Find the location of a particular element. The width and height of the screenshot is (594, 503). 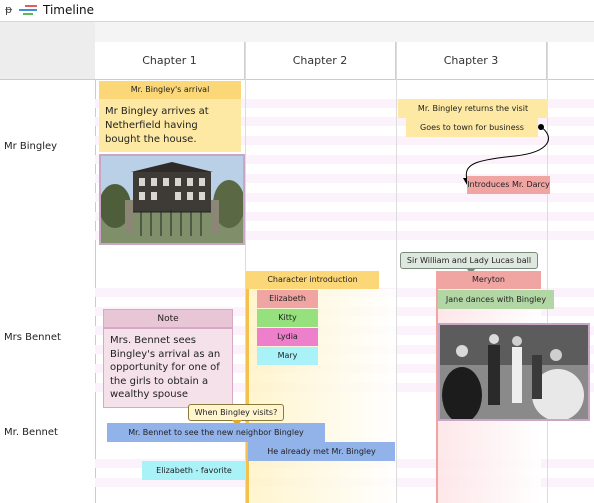

window-title: Timeline is located at coordinates (69, 10).